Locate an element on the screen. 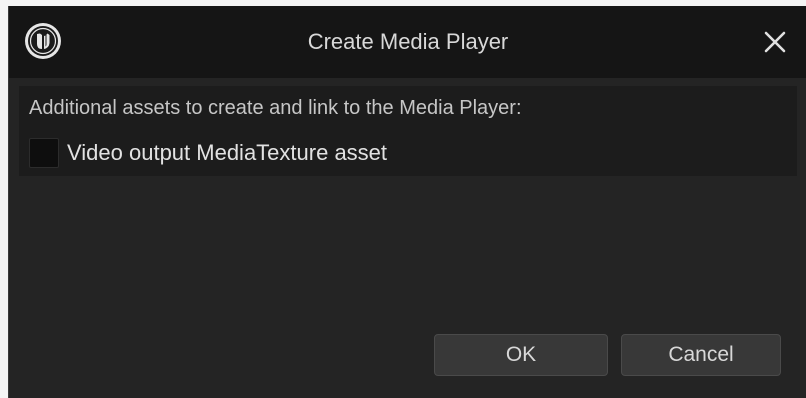 This screenshot has width=806, height=398. close-button is located at coordinates (775, 42).